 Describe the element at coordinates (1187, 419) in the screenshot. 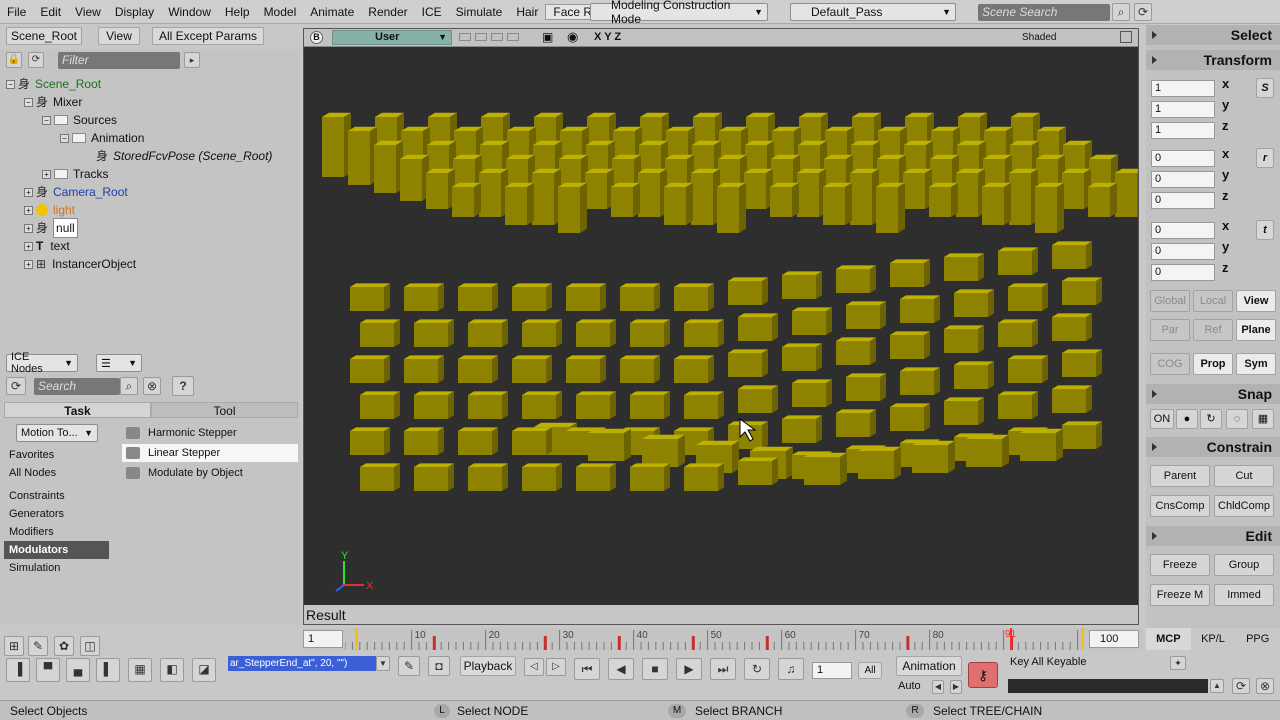

I see `snap-point-icon: ●` at that location.